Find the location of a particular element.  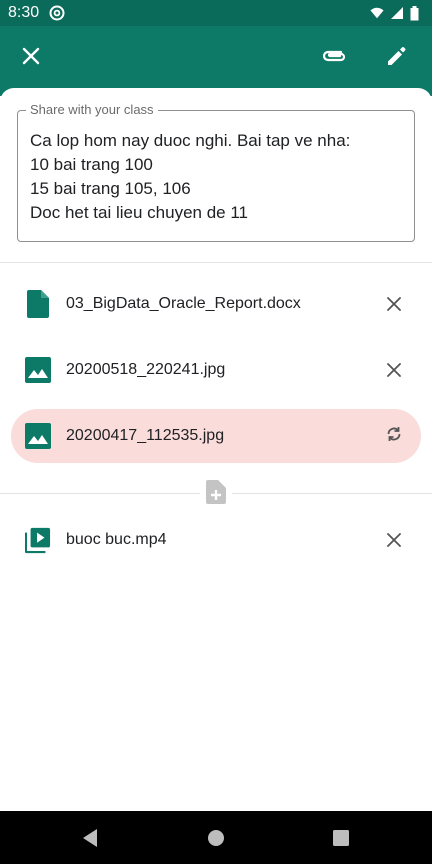

attachment-row: 20200518_220241.jpg is located at coordinates (216, 370).